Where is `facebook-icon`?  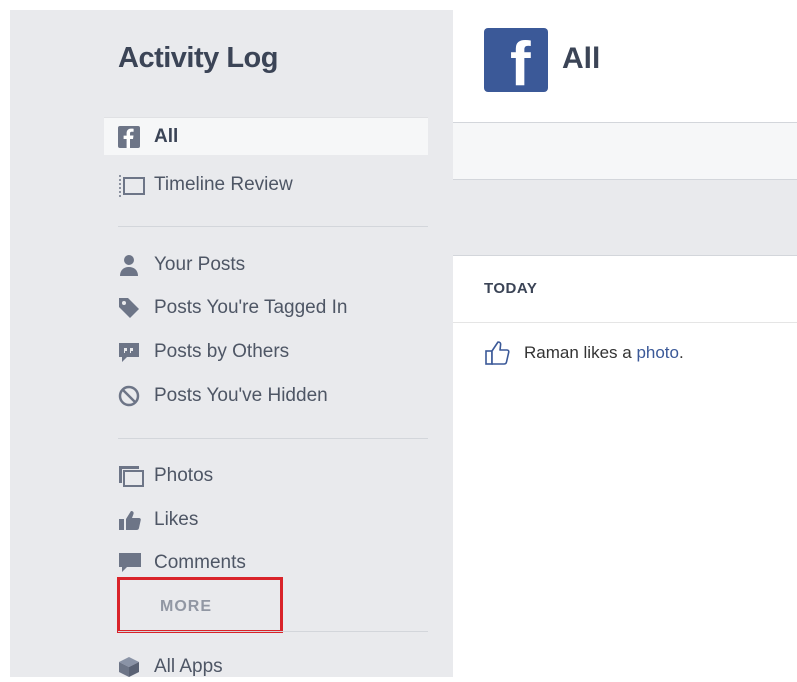 facebook-icon is located at coordinates (129, 136).